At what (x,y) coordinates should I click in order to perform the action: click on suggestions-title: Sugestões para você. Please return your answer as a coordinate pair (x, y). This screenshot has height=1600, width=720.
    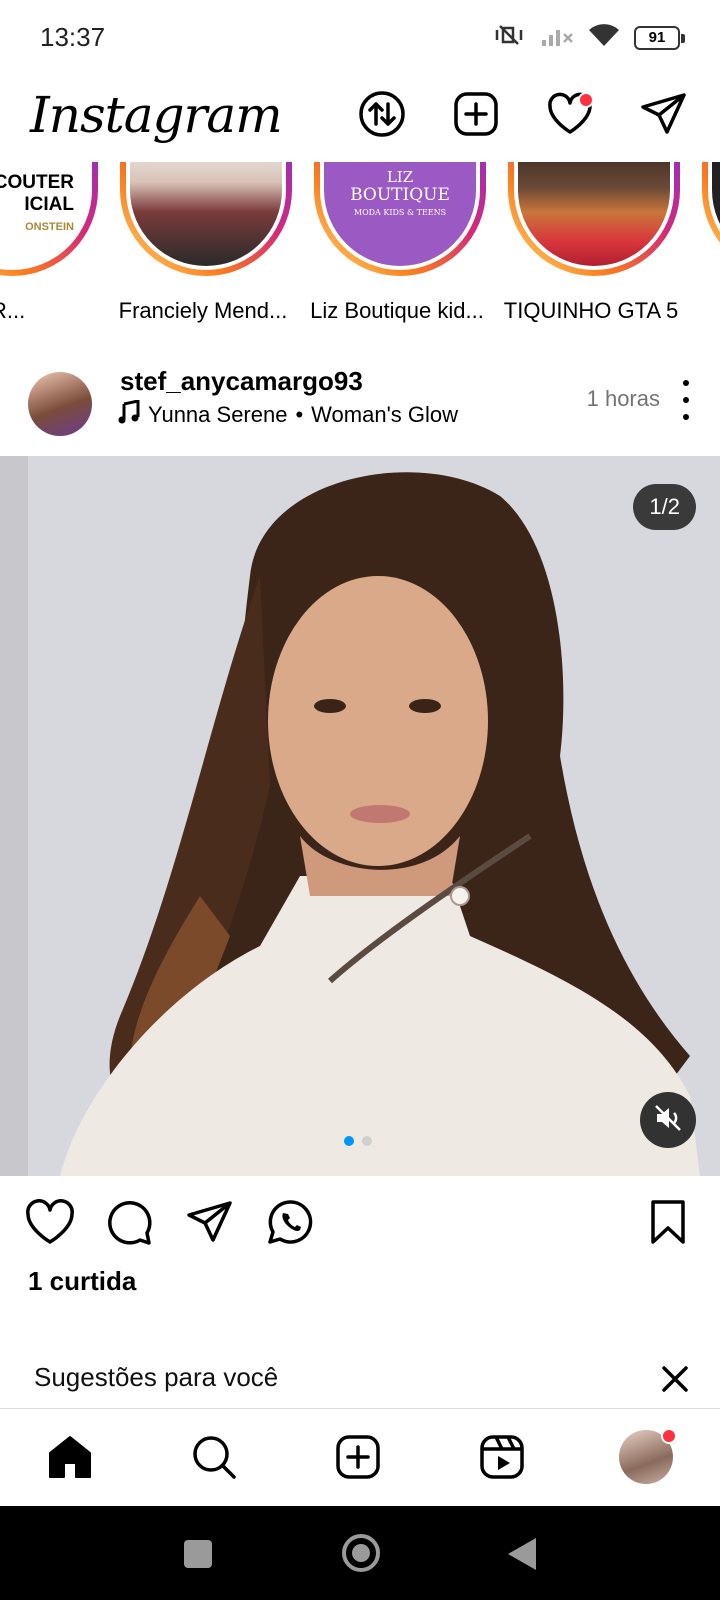
    Looking at the image, I should click on (156, 1377).